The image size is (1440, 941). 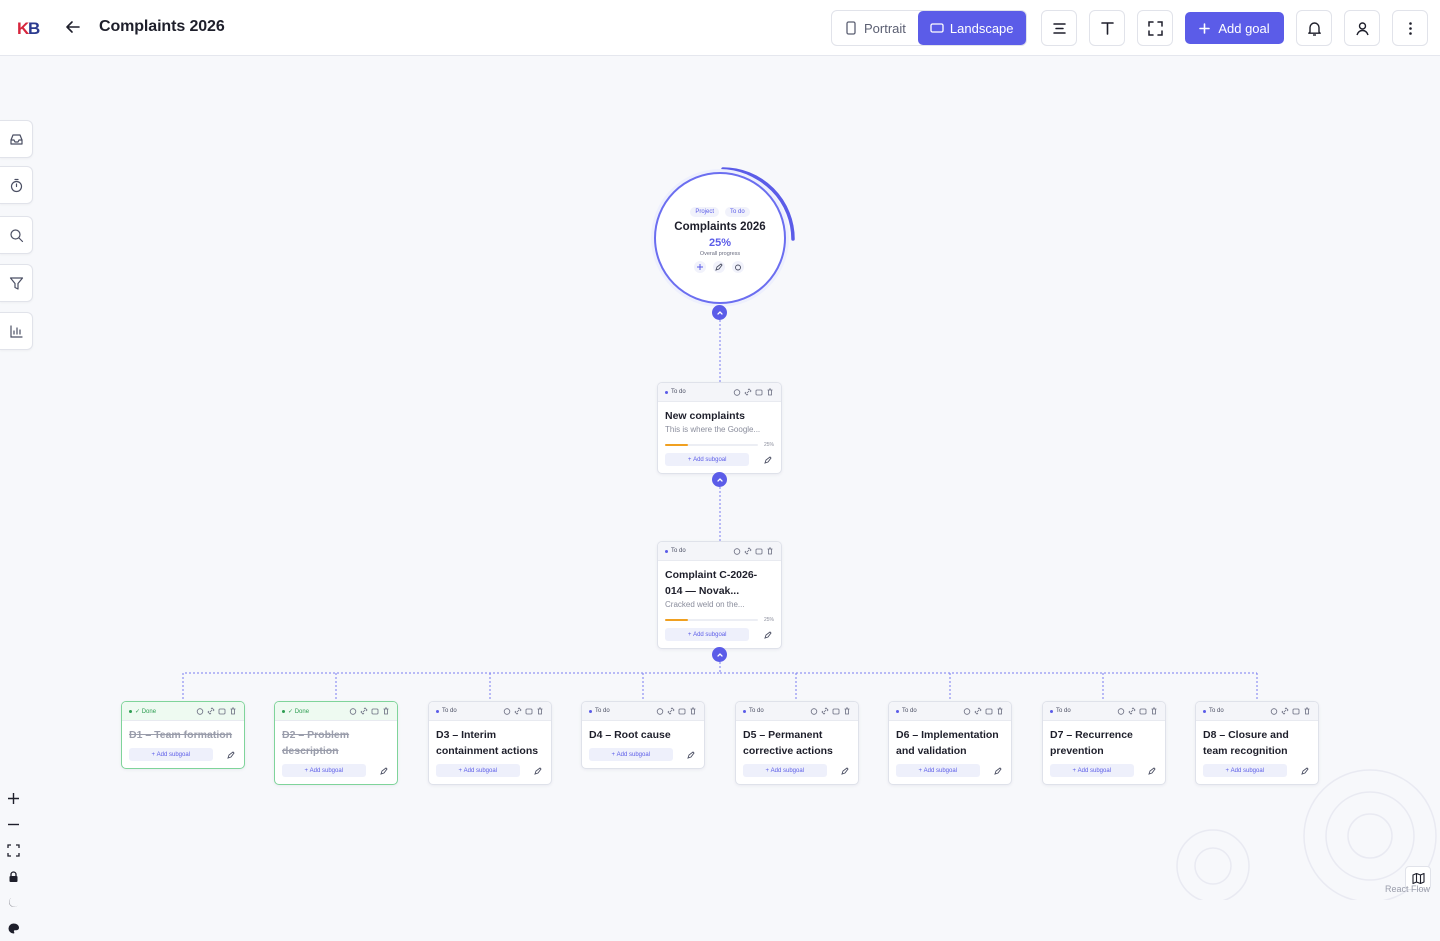 I want to click on app-logo: K B, so click(x=32, y=28).